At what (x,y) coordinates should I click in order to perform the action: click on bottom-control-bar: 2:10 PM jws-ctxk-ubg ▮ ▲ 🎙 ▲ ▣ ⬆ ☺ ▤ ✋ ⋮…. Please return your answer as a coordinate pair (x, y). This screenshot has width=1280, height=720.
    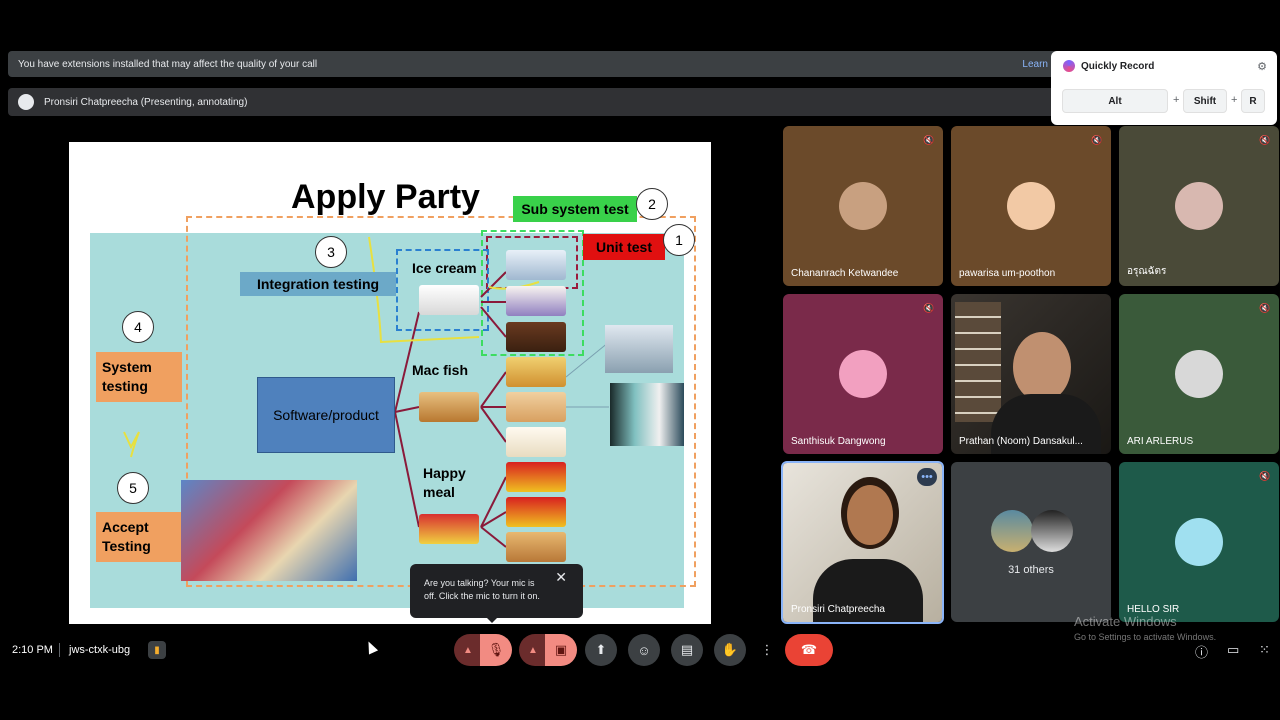
    Looking at the image, I should click on (640, 650).